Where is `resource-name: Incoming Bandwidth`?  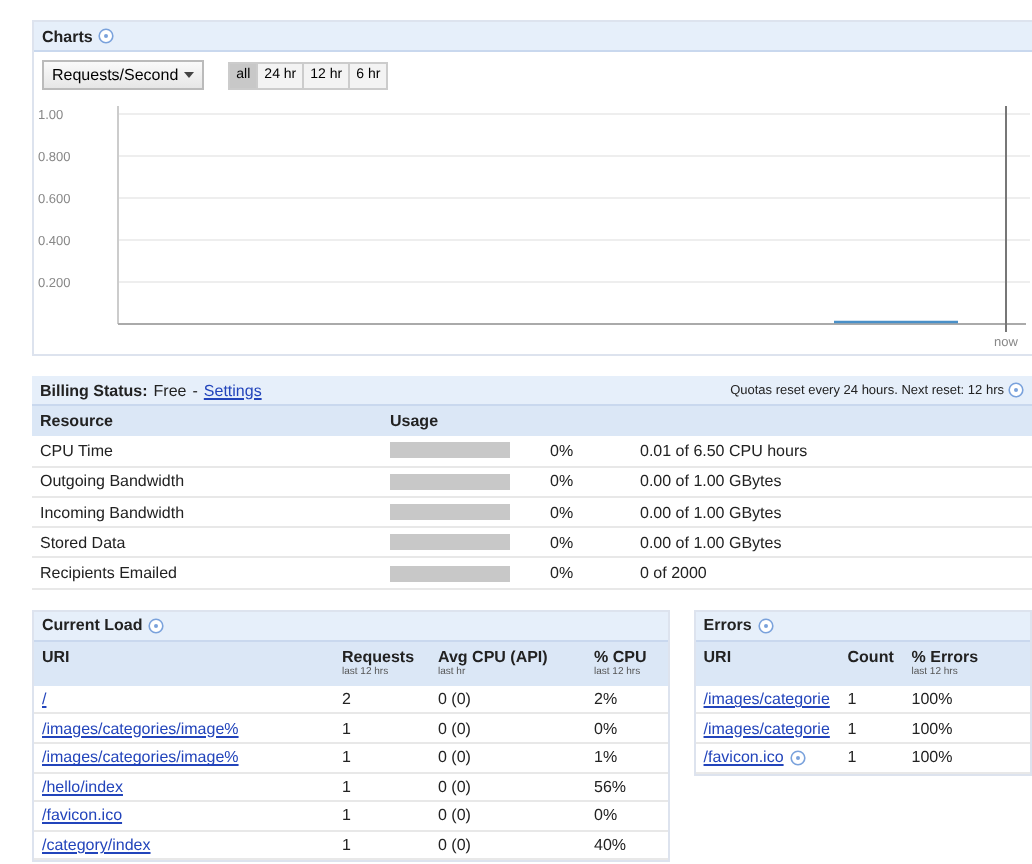 resource-name: Incoming Bandwidth is located at coordinates (113, 512).